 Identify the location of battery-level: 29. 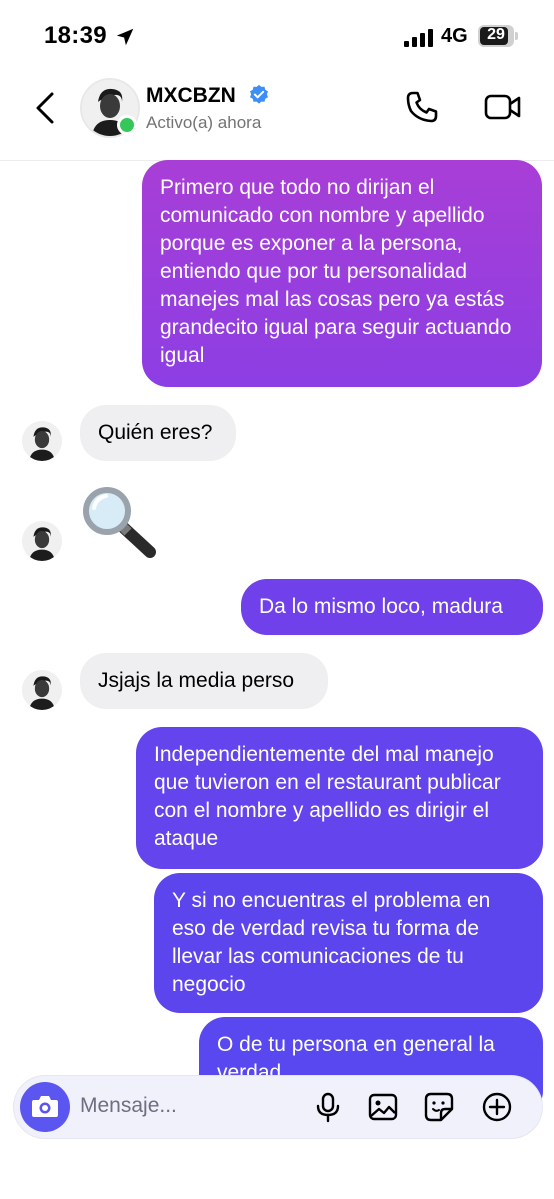
(496, 34).